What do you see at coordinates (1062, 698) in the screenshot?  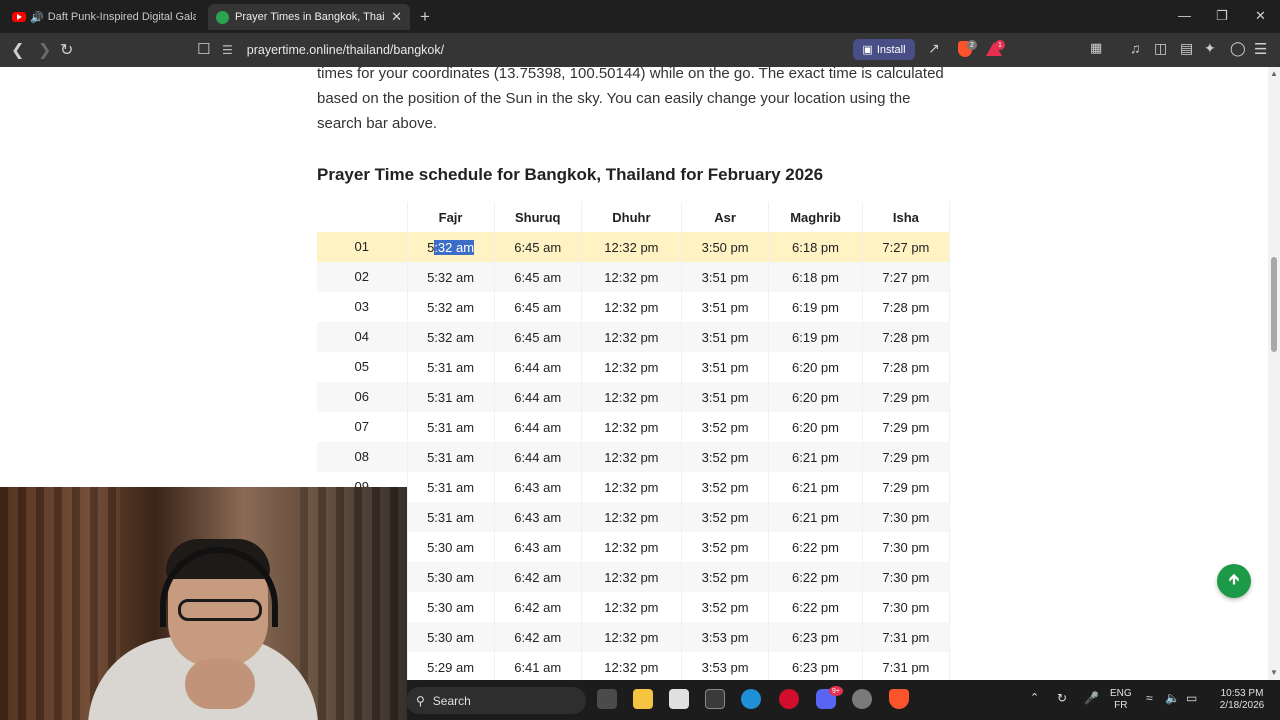 I see `sync-icon: ↻` at bounding box center [1062, 698].